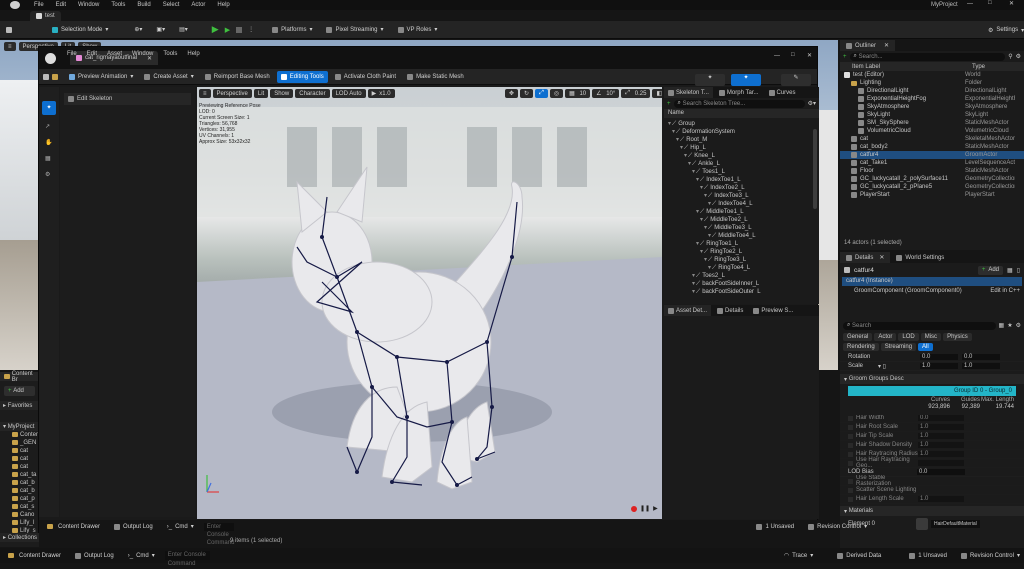  Describe the element at coordinates (941, 427) in the screenshot. I see `groom-prop-value: 1.0` at that location.